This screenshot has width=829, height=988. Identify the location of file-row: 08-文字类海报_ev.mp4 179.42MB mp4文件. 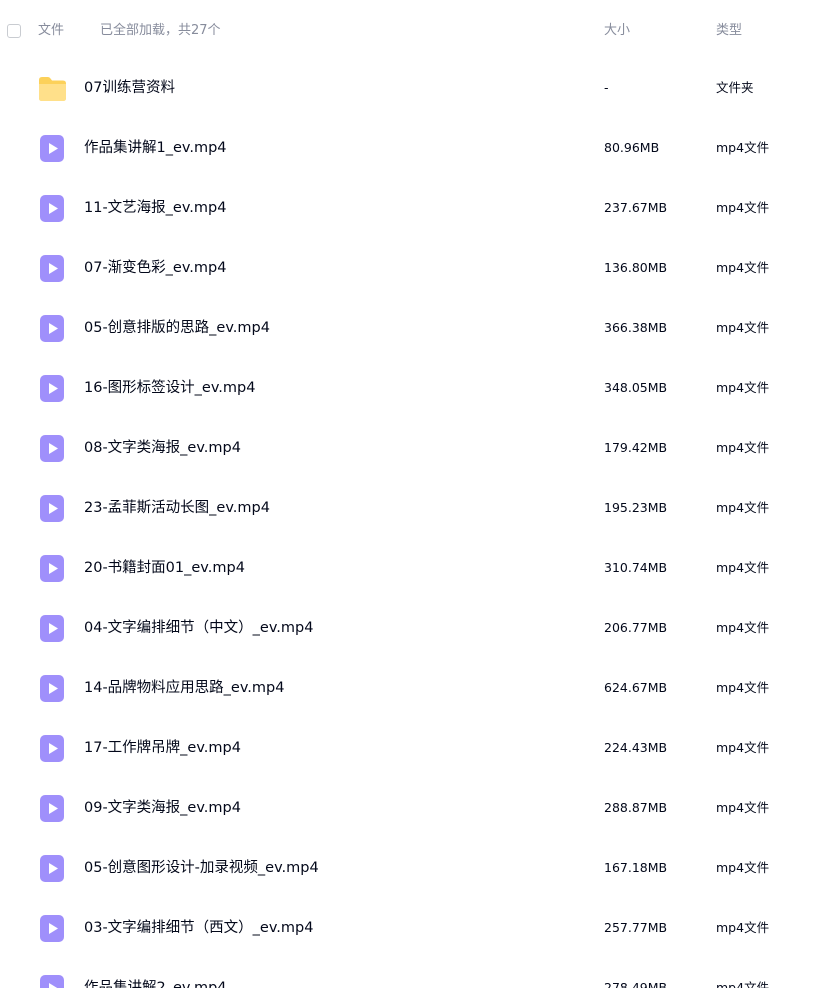
(414, 448).